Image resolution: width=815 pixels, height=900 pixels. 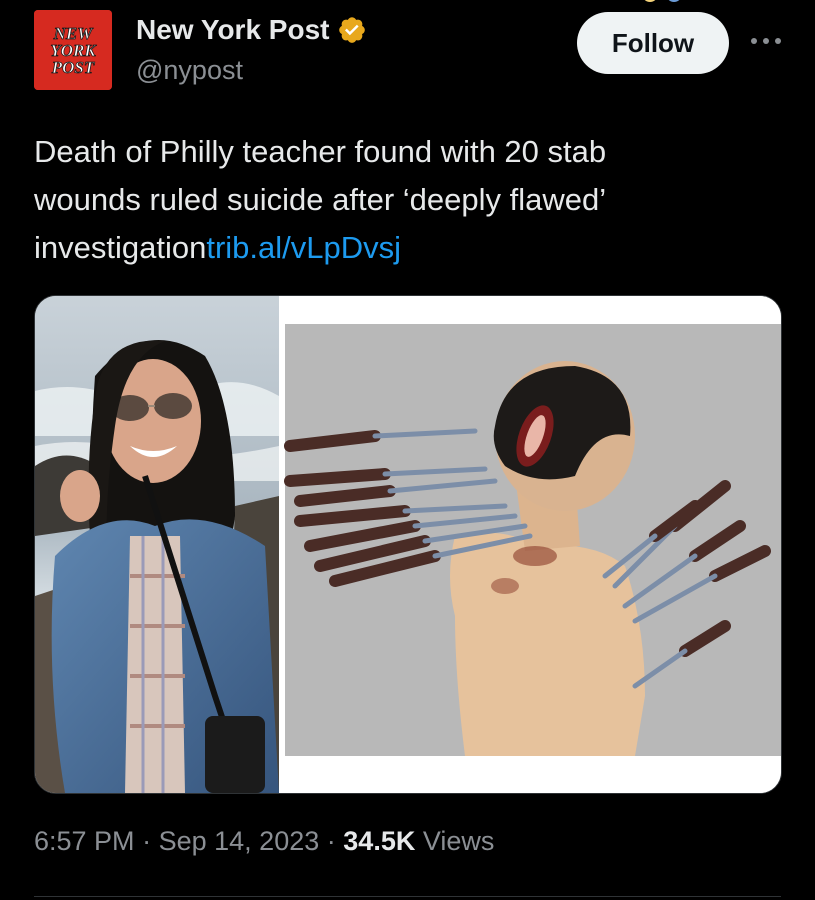 I want to click on more-horizontal-icon, so click(x=766, y=41).